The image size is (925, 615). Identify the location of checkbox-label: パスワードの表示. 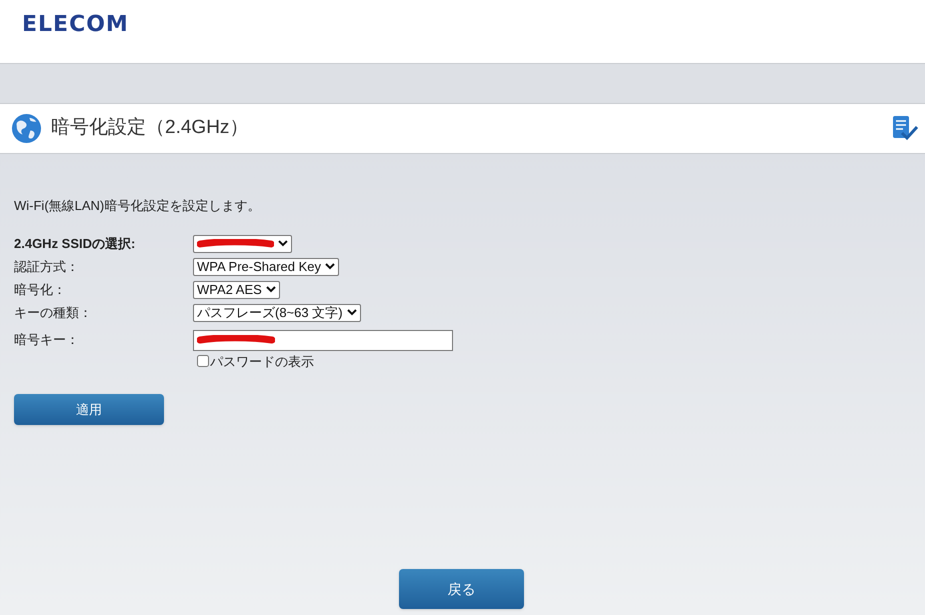
(262, 361).